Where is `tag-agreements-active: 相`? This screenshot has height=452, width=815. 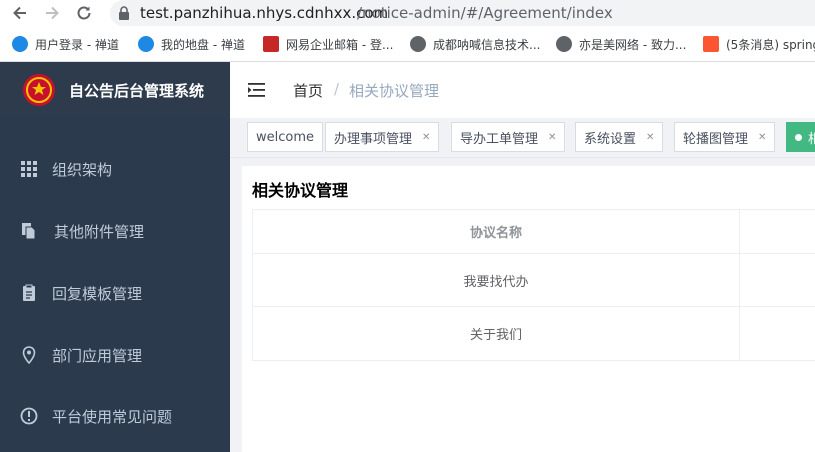
tag-agreements-active: 相 is located at coordinates (800, 137).